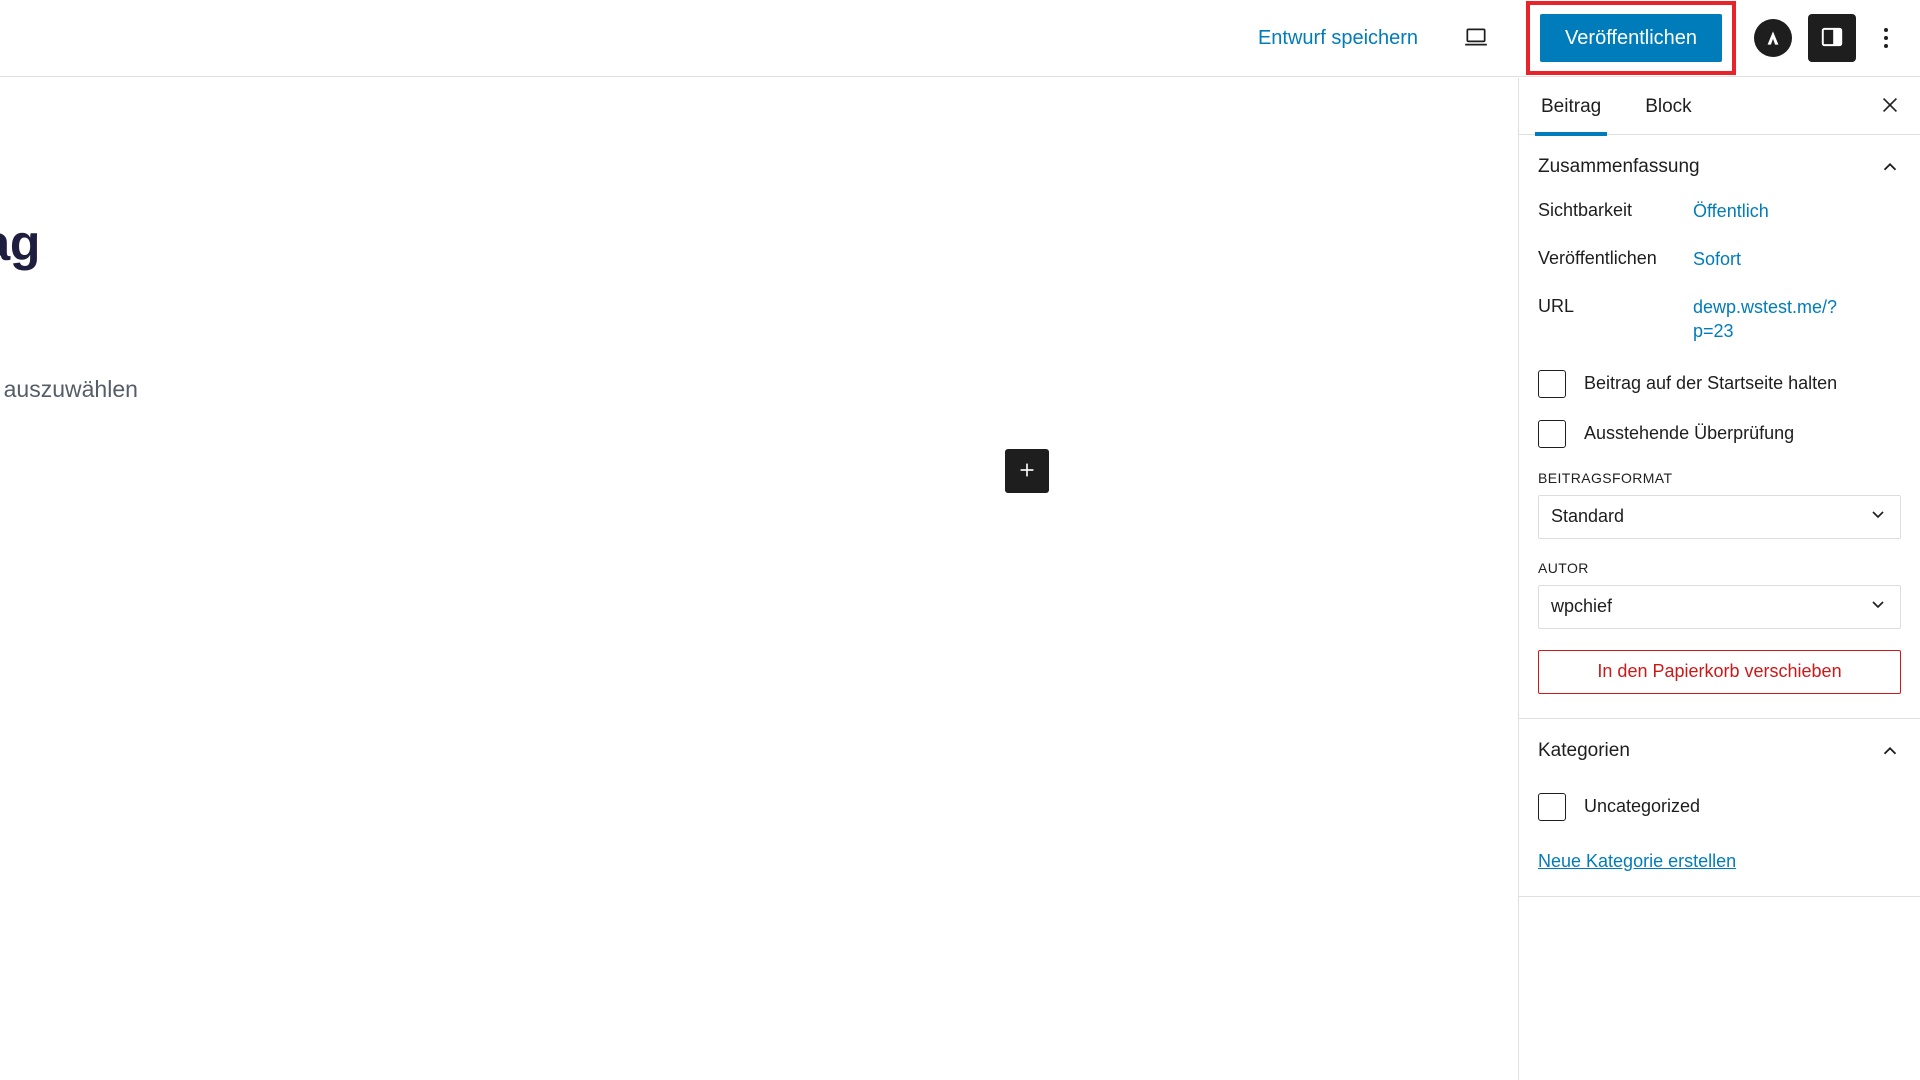 This screenshot has height=1080, width=1920. What do you see at coordinates (1585, 210) in the screenshot?
I see `visibility-label: Sichtbarkeit` at bounding box center [1585, 210].